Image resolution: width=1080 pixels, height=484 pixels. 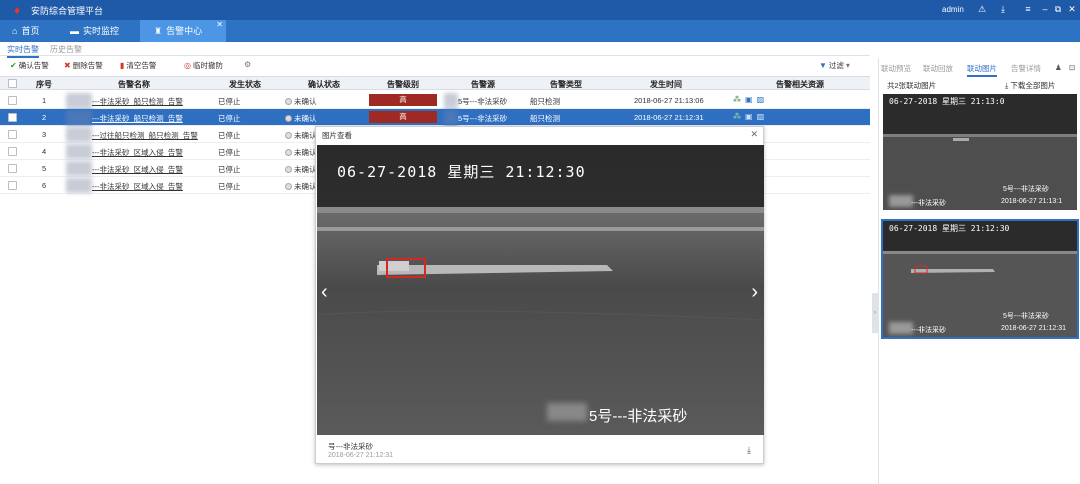 What do you see at coordinates (66, 49) in the screenshot?
I see `tab-history-alarm: 历史告警` at bounding box center [66, 49].